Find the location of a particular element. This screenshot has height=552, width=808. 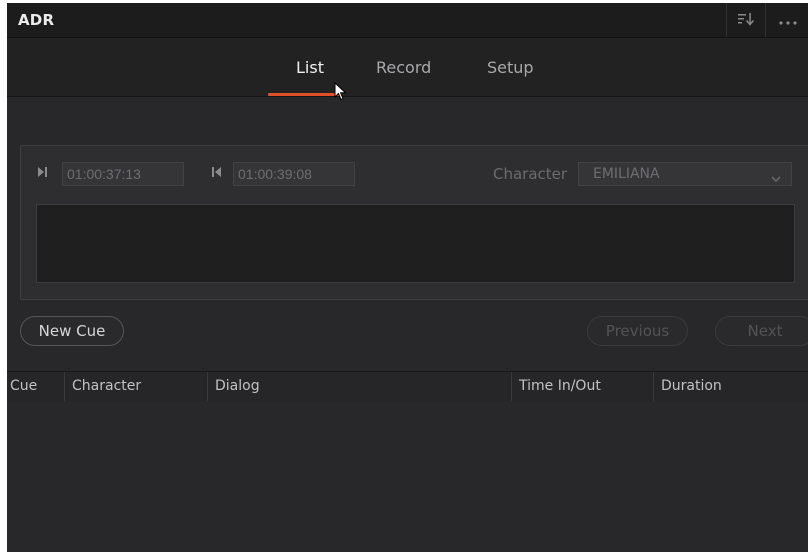

chevron-down-icon is located at coordinates (776, 177).